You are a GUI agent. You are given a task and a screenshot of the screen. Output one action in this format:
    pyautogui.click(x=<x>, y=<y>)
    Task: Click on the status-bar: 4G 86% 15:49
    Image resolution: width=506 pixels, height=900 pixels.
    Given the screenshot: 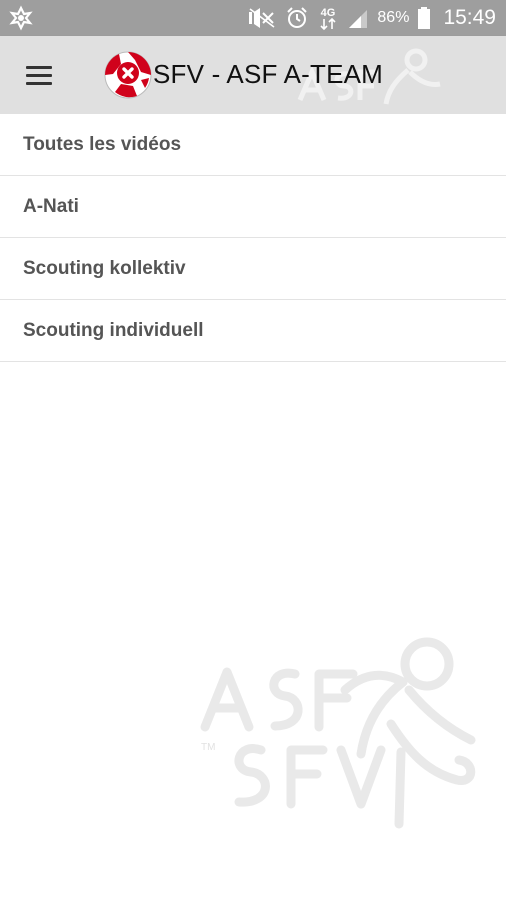 What is the action you would take?
    pyautogui.click(x=253, y=18)
    